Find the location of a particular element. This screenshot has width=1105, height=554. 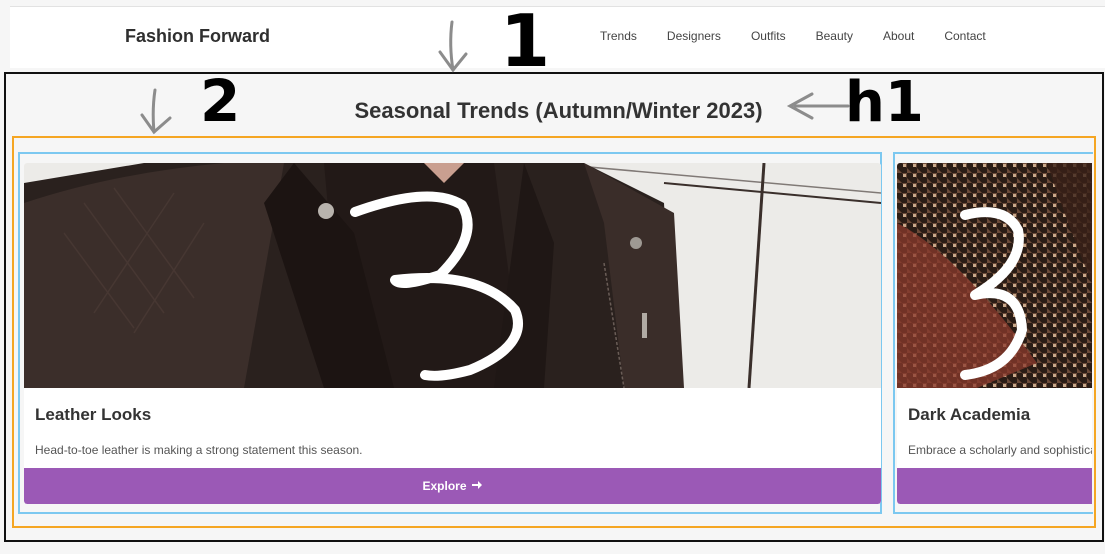

nav-trends: Trends is located at coordinates (618, 36).